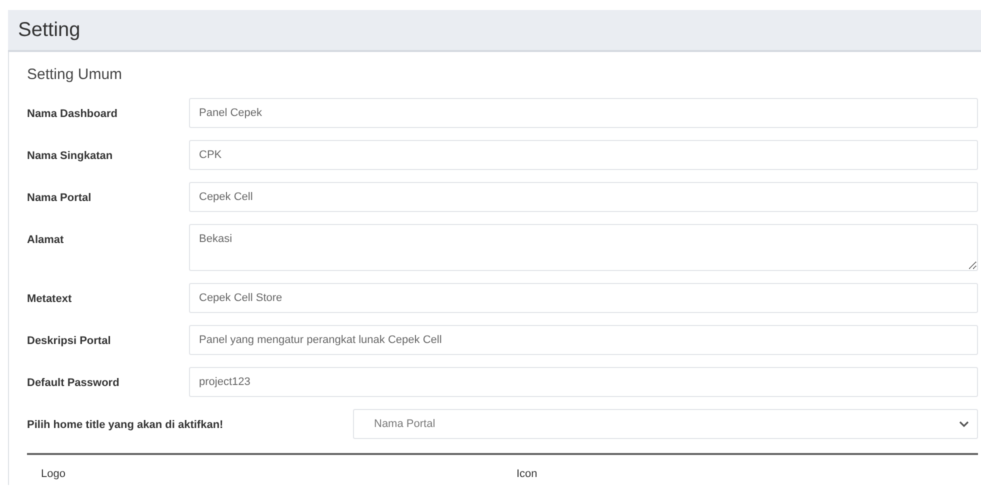 The image size is (981, 504). What do you see at coordinates (583, 298) in the screenshot?
I see `input-field: Cepek Cell Store` at bounding box center [583, 298].